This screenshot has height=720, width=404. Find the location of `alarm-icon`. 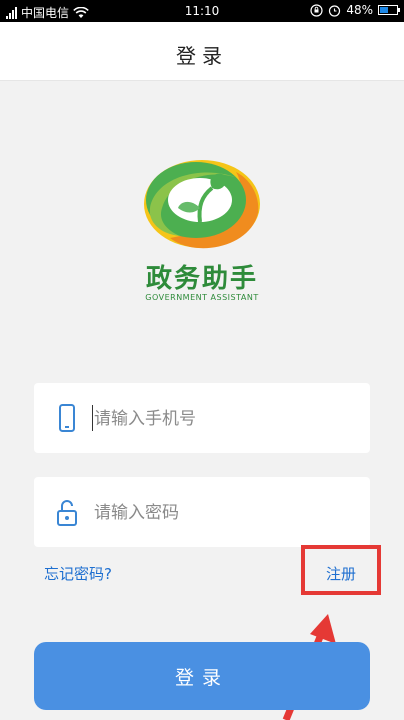

alarm-icon is located at coordinates (335, 10).